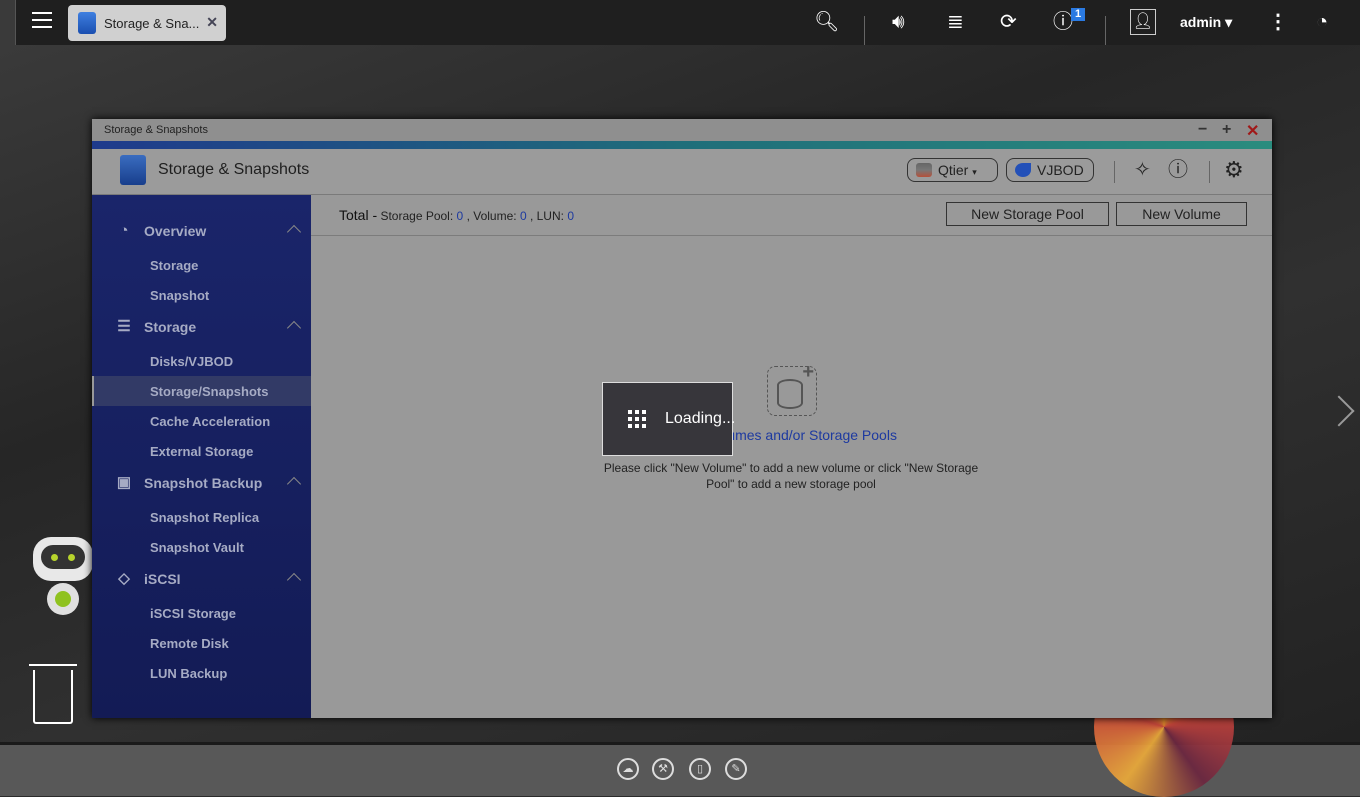 The width and height of the screenshot is (1360, 797). What do you see at coordinates (736, 769) in the screenshot?
I see `notes-icon: ✎` at bounding box center [736, 769].